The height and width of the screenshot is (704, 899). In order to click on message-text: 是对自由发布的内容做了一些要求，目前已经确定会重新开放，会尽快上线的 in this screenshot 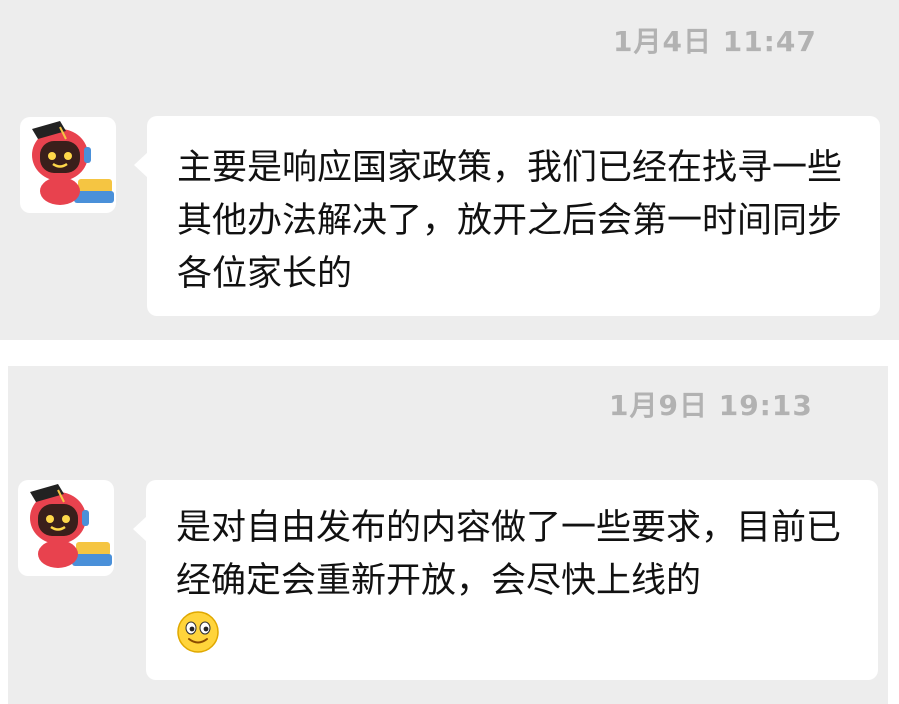, I will do `click(509, 554)`.